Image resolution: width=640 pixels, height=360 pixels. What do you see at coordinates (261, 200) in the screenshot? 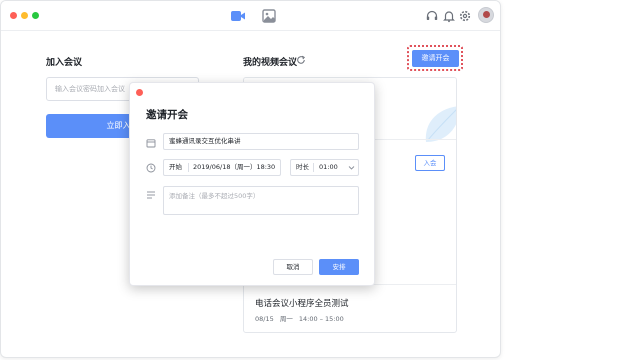
I see `notes-textarea: 添加备注（最多不超过500字）` at bounding box center [261, 200].